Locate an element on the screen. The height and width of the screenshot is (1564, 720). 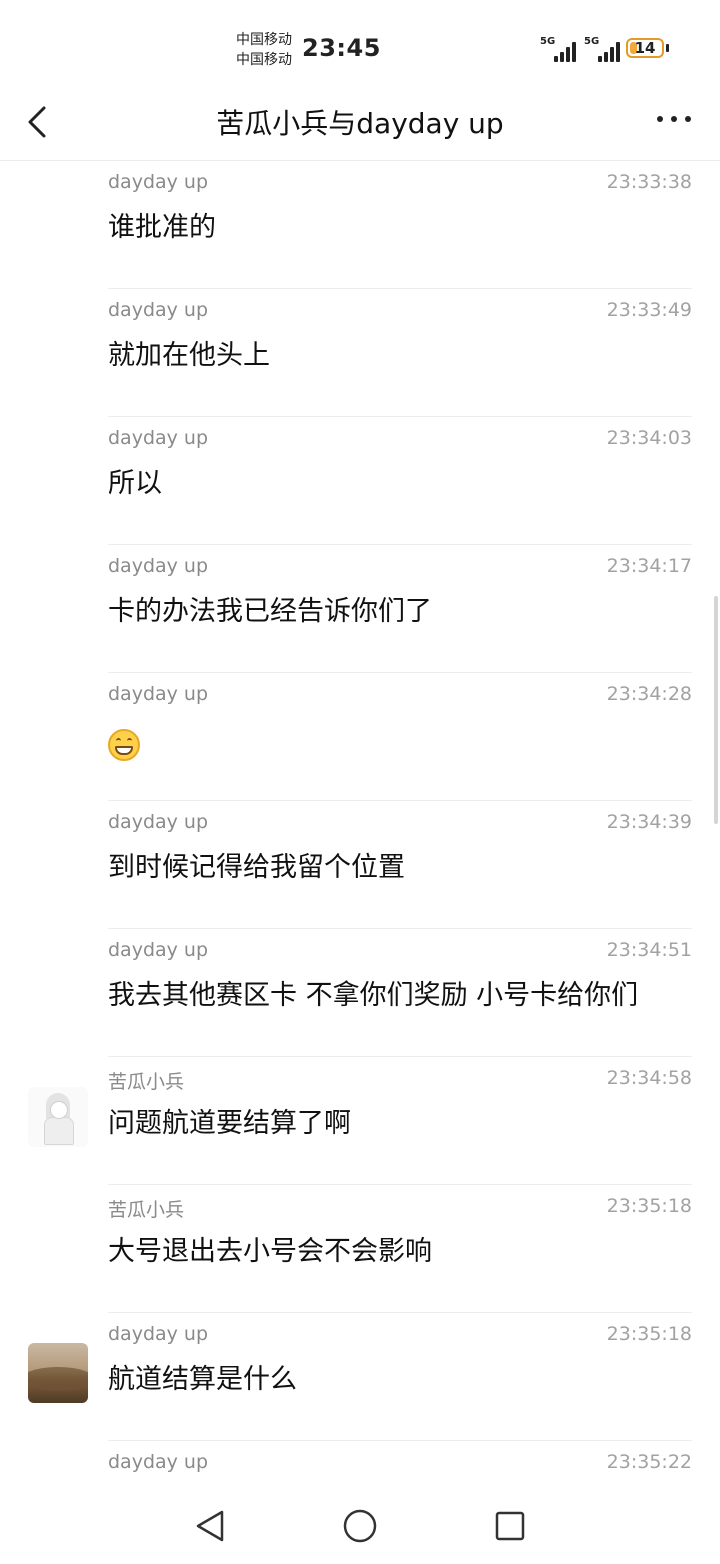
message-text: 谁批准的 is located at coordinates (162, 227).